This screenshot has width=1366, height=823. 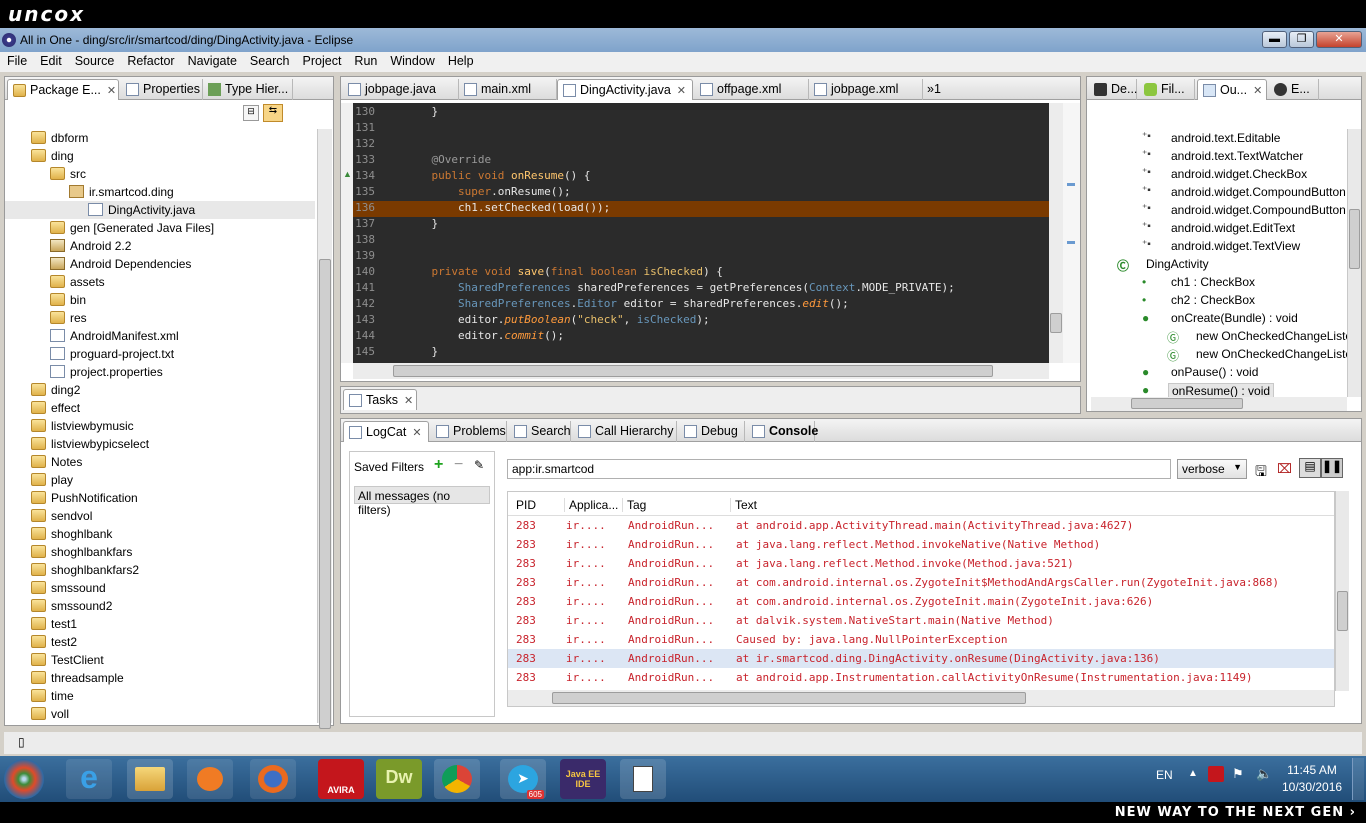 I want to click on menu-item-help: Help, so click(x=460, y=60).